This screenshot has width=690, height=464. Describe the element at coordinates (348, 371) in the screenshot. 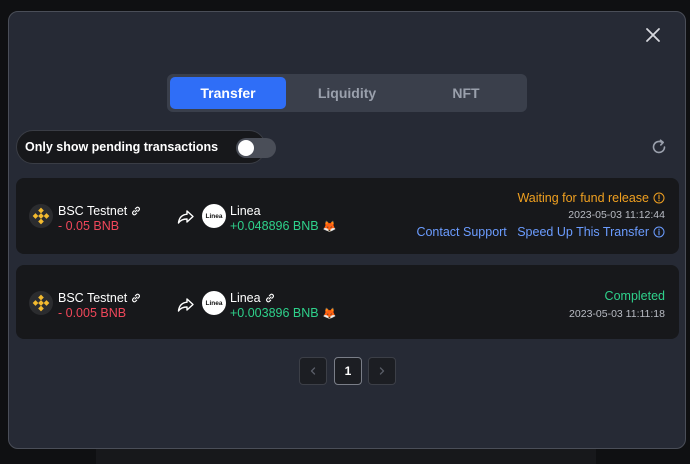

I see `page-1-button: 1` at that location.